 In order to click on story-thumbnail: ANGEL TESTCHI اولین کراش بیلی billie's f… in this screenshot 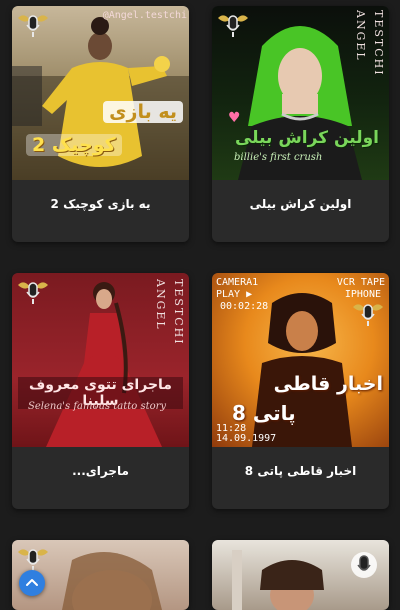, I will do `click(300, 93)`.